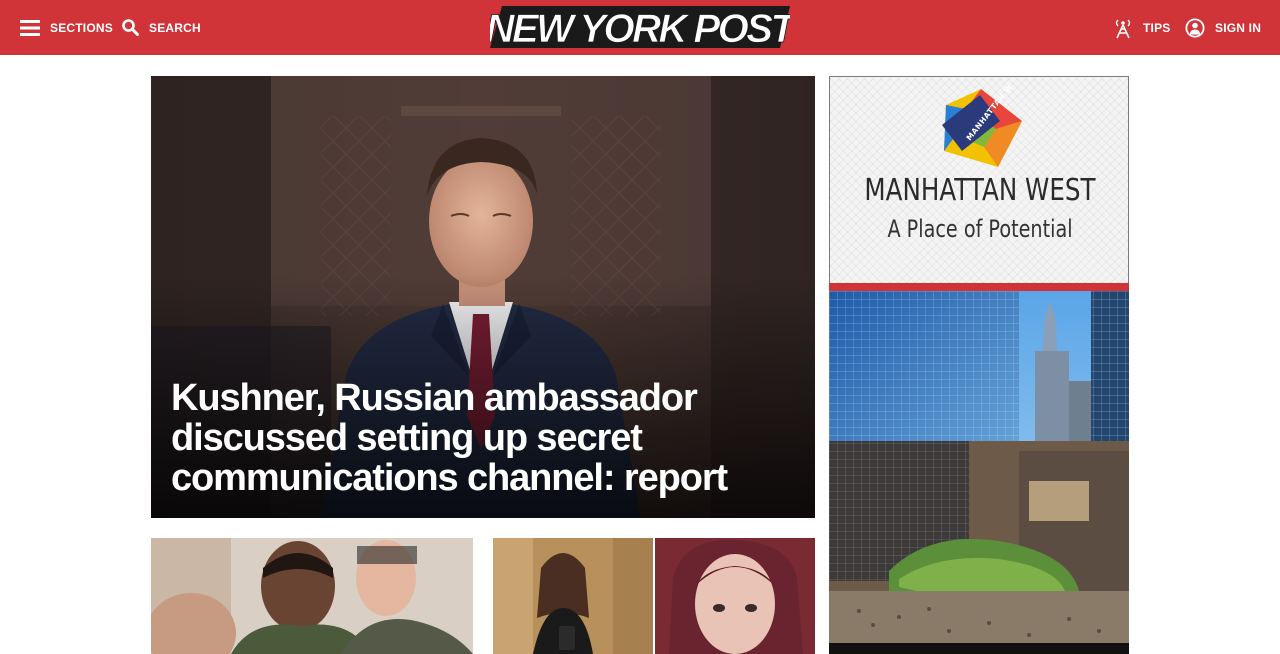 This screenshot has height=654, width=1280. I want to click on user-icon, so click(1195, 27).